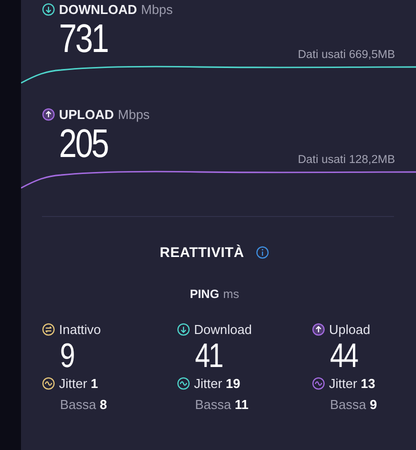 Image resolution: width=416 pixels, height=450 pixels. I want to click on ping-value: 44, so click(344, 356).